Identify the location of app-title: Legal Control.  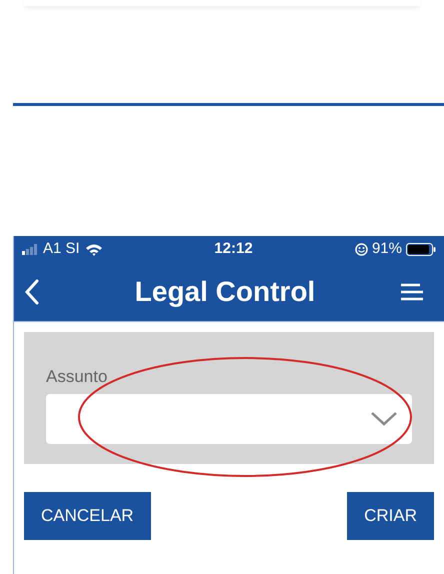
(225, 291).